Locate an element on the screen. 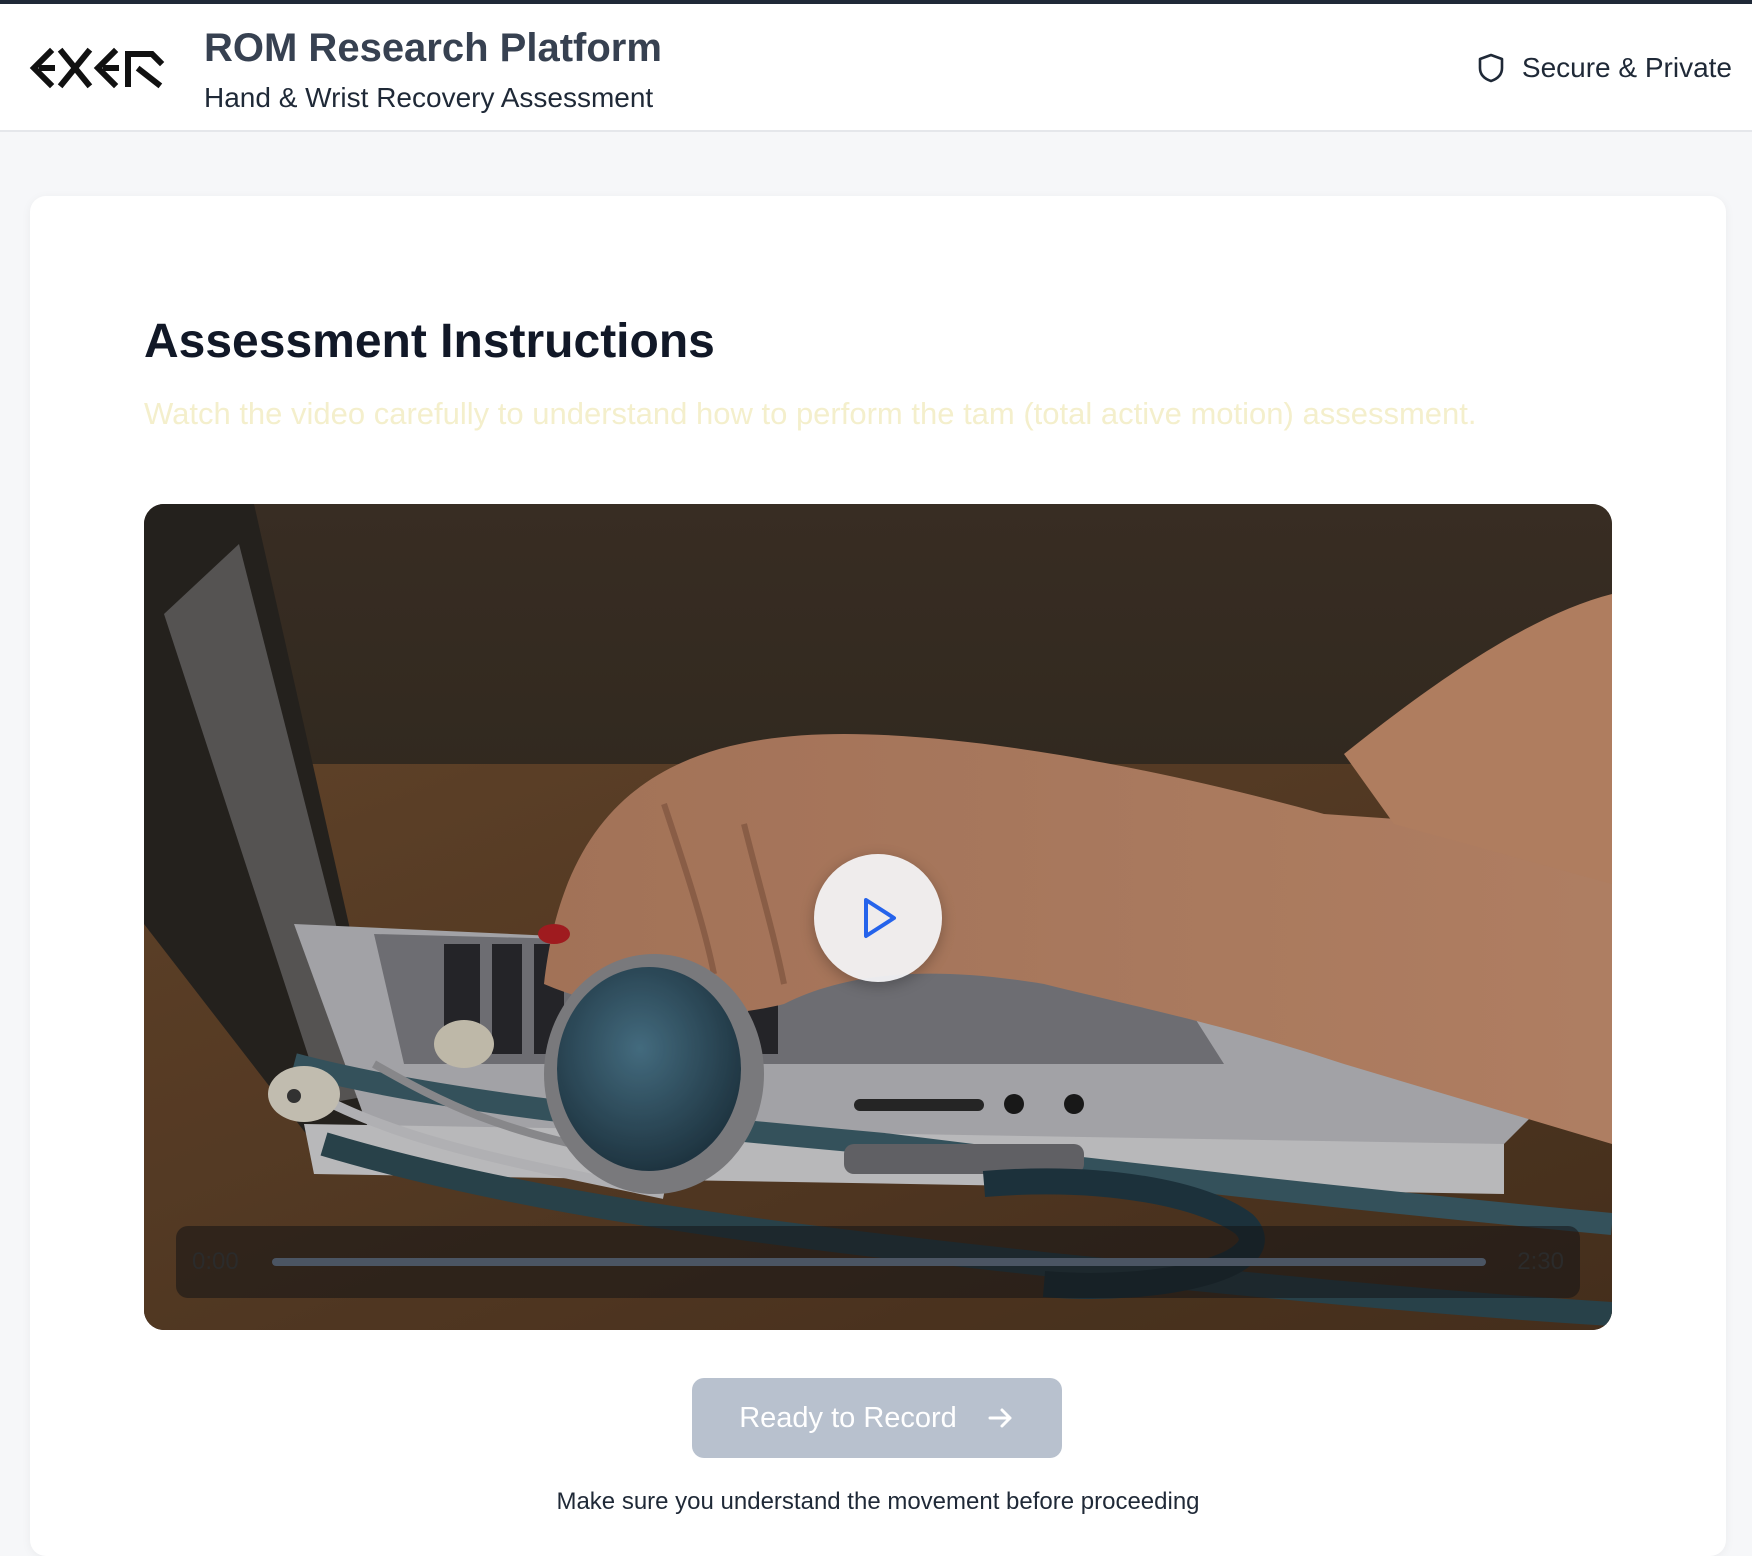  app-subtitle: Hand & Wrist Recovery Assessment is located at coordinates (429, 97).